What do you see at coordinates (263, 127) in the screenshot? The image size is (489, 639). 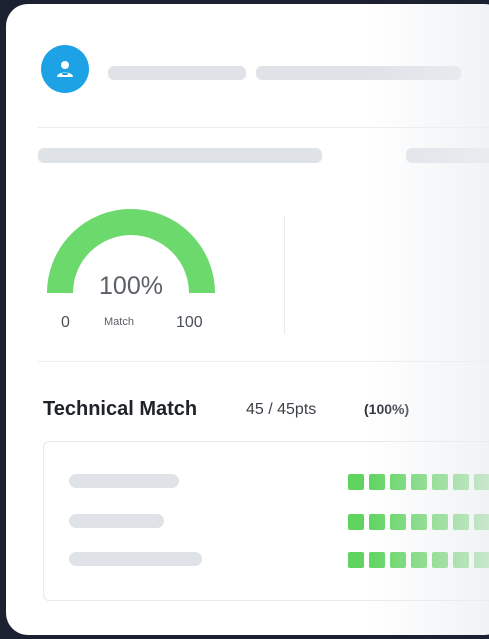 I see `header-divider` at bounding box center [263, 127].